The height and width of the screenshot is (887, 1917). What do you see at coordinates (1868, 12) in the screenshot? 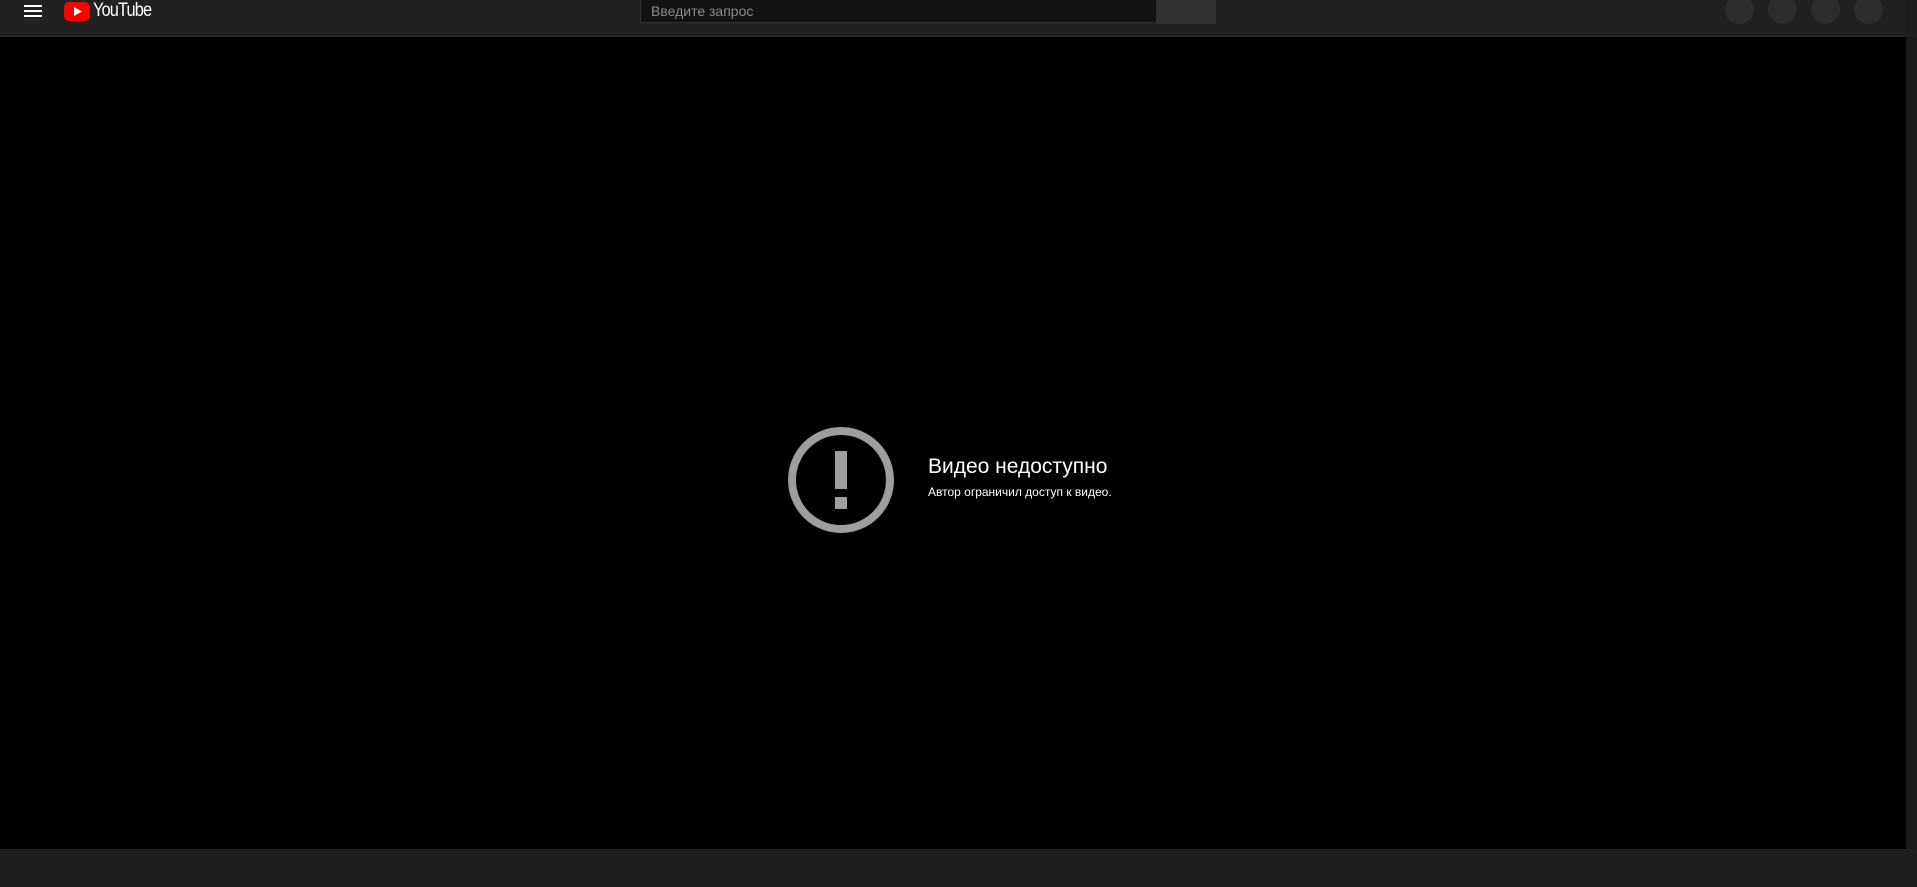
I see `avatar-button` at bounding box center [1868, 12].